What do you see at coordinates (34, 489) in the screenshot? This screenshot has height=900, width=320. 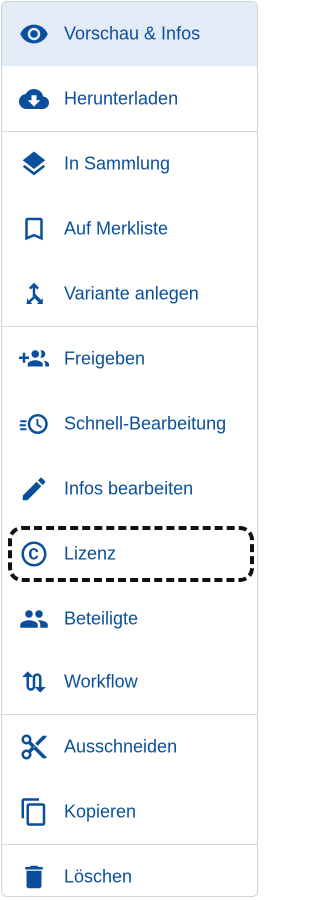 I see `pencil-icon` at bounding box center [34, 489].